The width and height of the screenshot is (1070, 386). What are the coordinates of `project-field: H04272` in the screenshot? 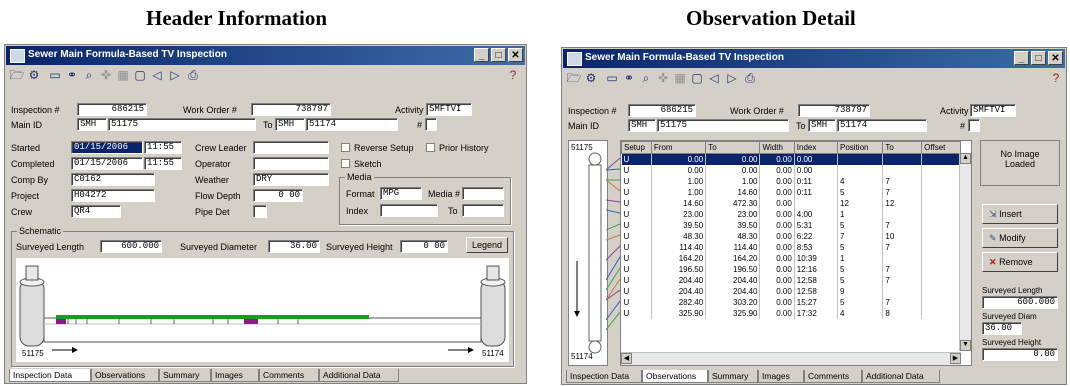 It's located at (113, 195).